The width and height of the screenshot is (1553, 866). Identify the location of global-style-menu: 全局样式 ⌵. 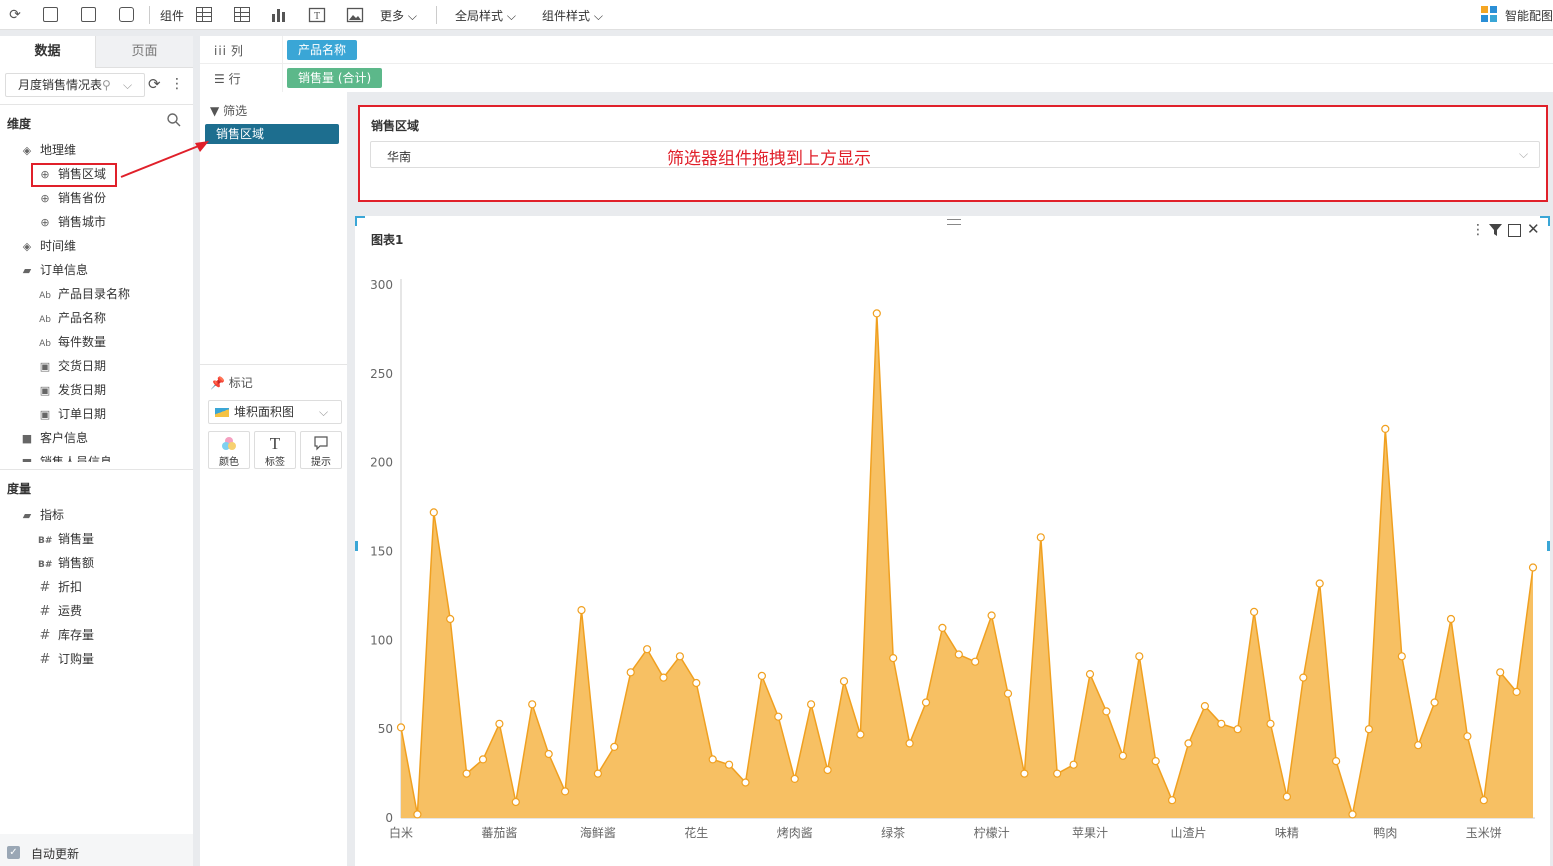
(485, 15).